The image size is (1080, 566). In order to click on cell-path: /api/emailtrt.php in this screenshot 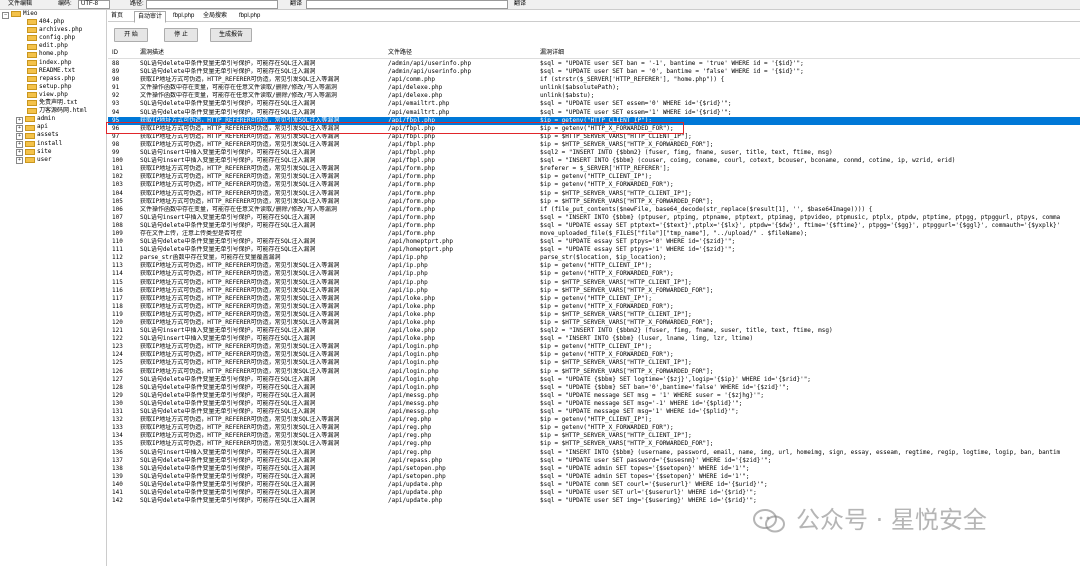, I will do `click(419, 112)`.